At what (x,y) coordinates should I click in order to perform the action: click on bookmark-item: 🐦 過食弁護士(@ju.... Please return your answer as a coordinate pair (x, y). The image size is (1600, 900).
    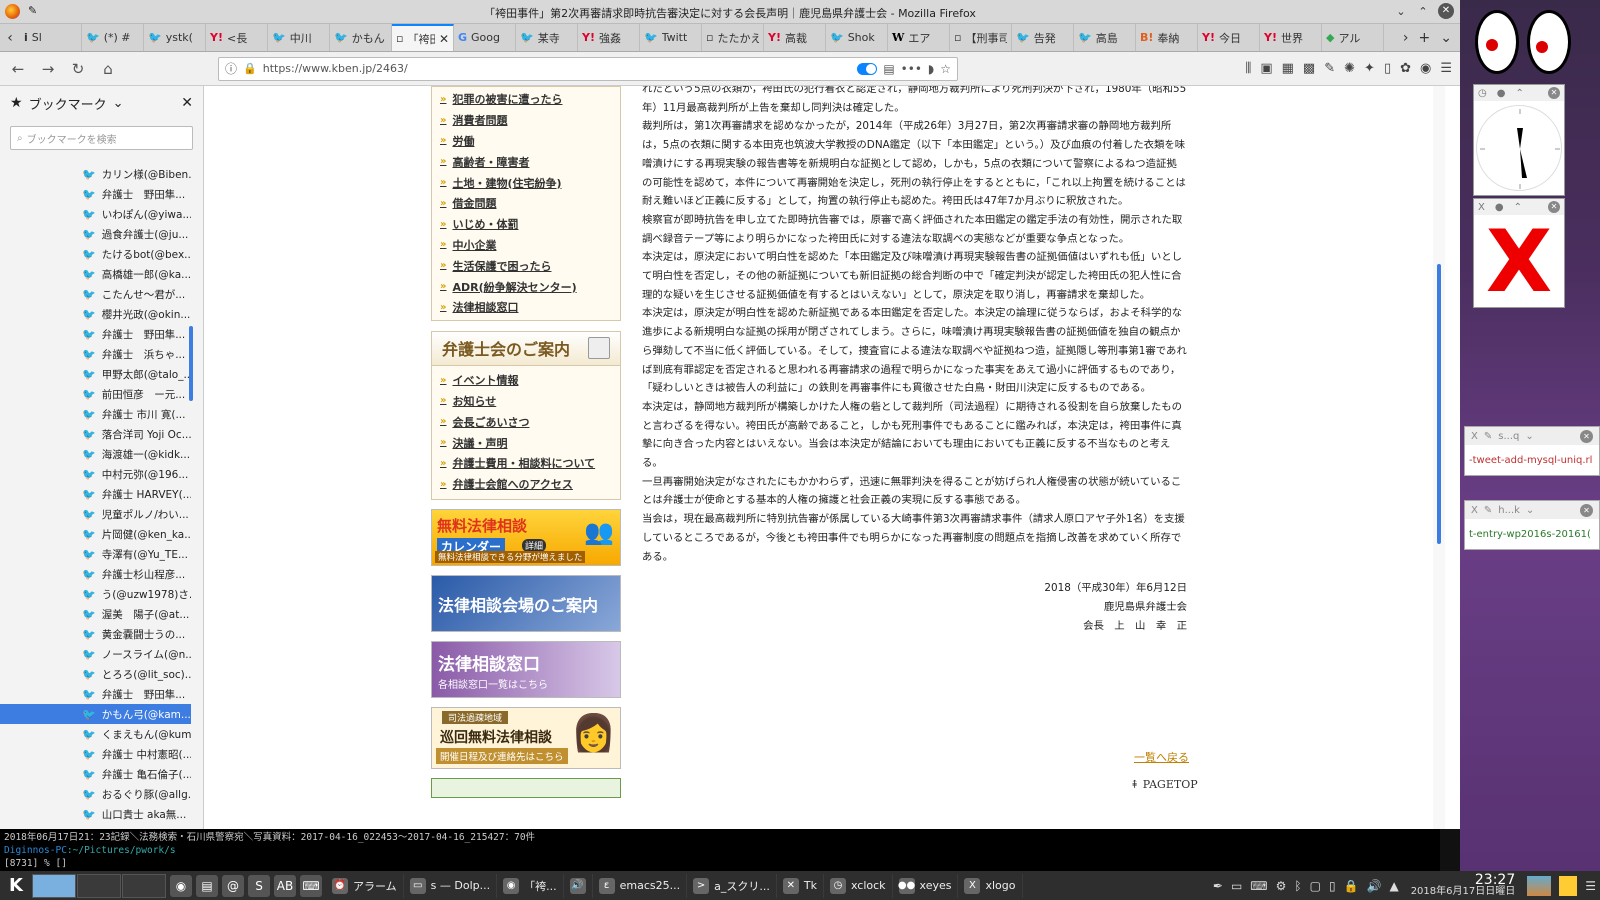
    Looking at the image, I should click on (95, 234).